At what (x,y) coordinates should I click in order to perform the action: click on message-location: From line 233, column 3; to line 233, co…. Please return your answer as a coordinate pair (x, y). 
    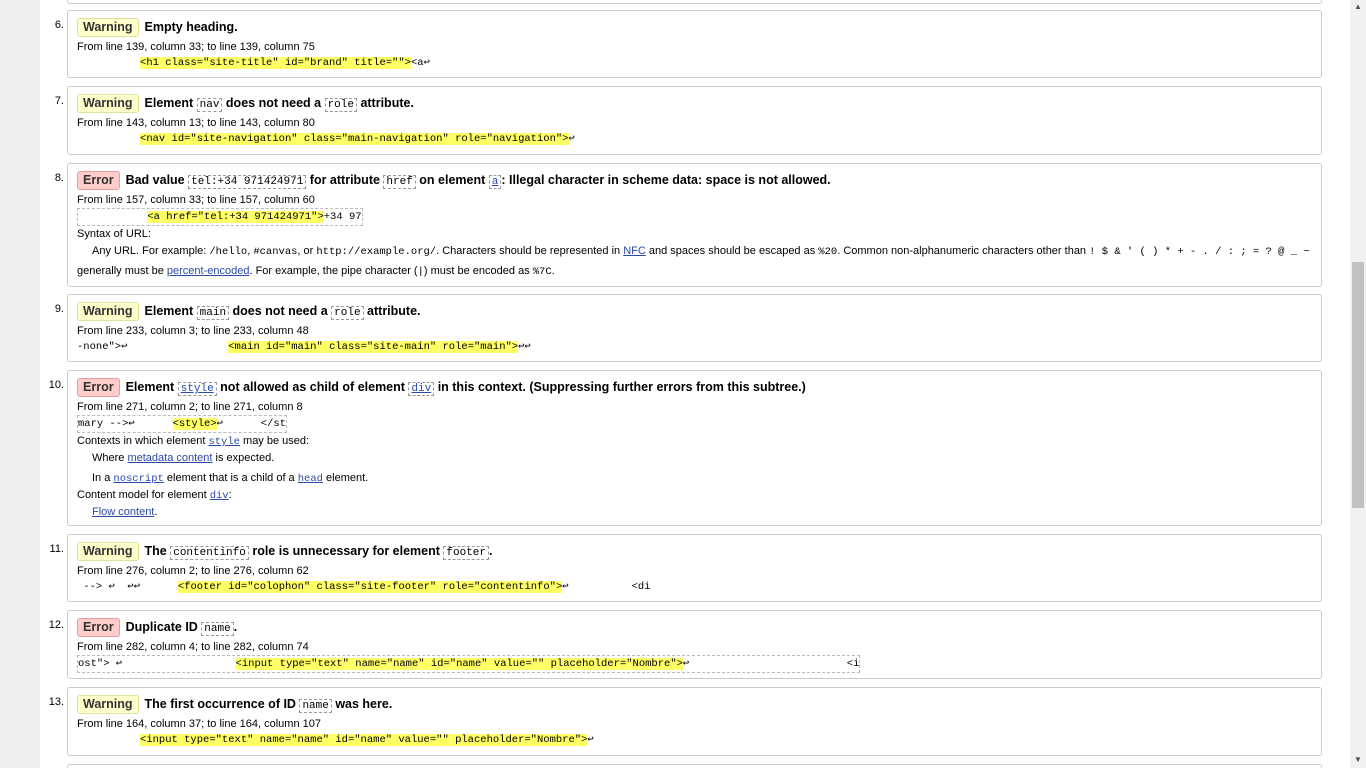
    Looking at the image, I should click on (193, 331).